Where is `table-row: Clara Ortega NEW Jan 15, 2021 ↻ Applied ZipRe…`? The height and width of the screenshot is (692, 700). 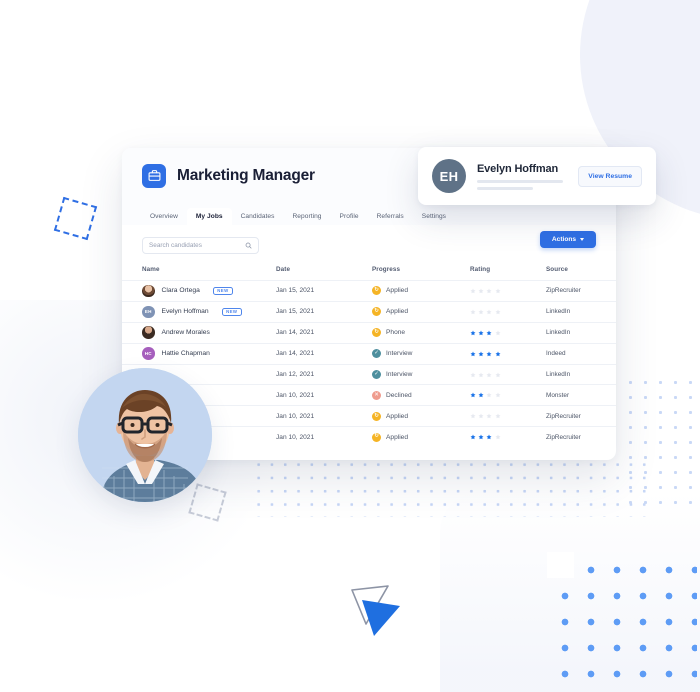
table-row: Clara Ortega NEW Jan 15, 2021 ↻ Applied ZipRe… is located at coordinates (369, 291).